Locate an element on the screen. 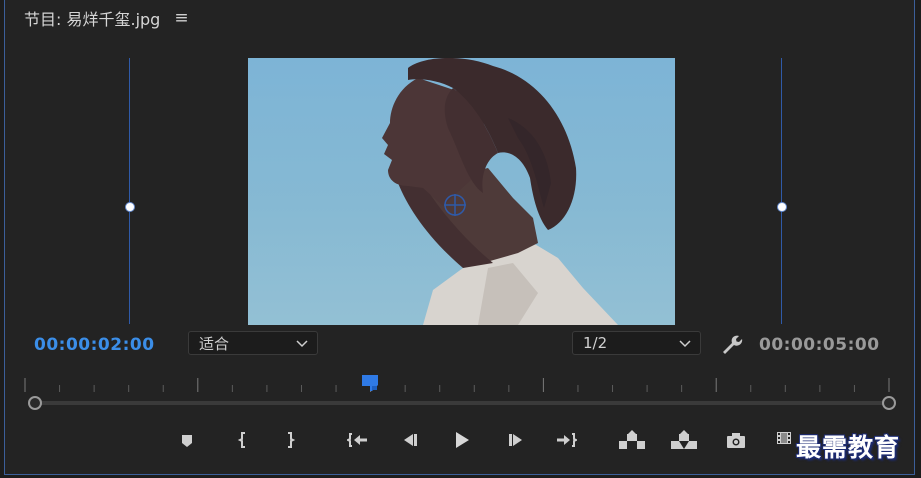 Image resolution: width=921 pixels, height=478 pixels. add-marker-button is located at coordinates (187, 440).